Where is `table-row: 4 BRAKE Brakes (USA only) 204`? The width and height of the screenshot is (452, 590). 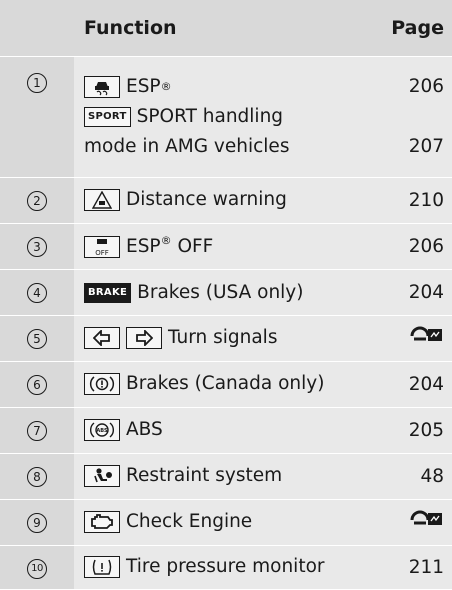
table-row: 4 BRAKE Brakes (USA only) 204 is located at coordinates (226, 292).